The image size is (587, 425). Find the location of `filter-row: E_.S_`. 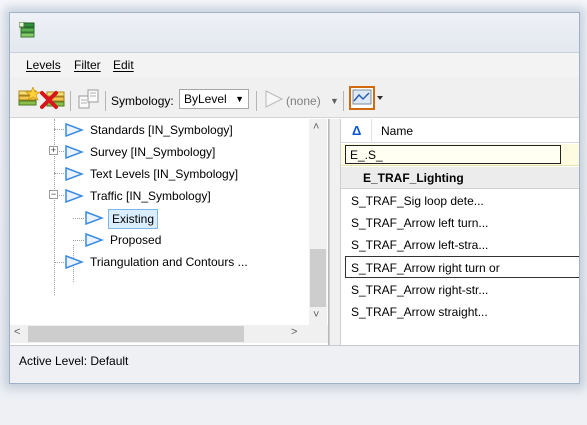

filter-row: E_.S_ is located at coordinates (460, 155).